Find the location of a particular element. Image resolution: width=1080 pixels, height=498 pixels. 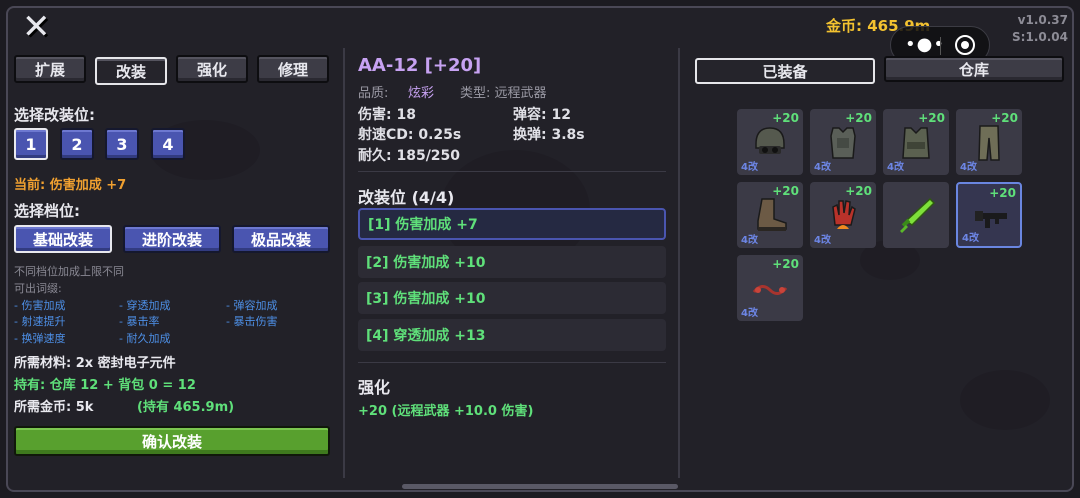

confirm-modify-button: 确认改装 is located at coordinates (172, 441).